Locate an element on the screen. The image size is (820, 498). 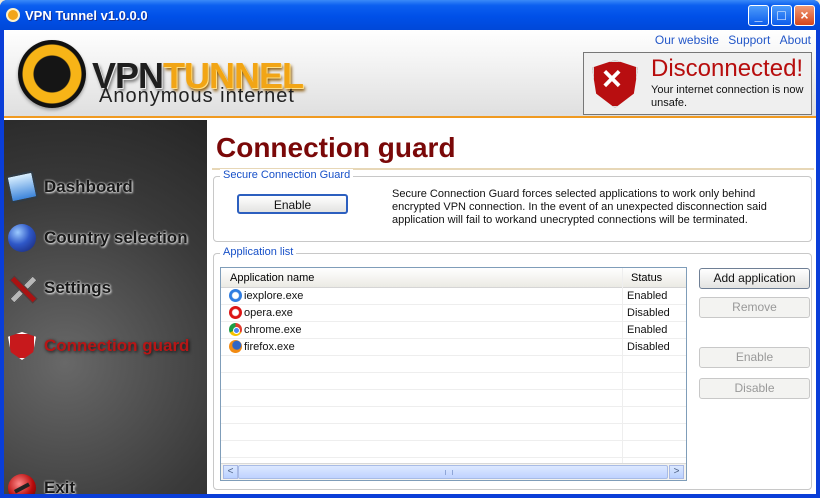
connection-status-message: Your internet connection is now unsafe. is located at coordinates (727, 96).